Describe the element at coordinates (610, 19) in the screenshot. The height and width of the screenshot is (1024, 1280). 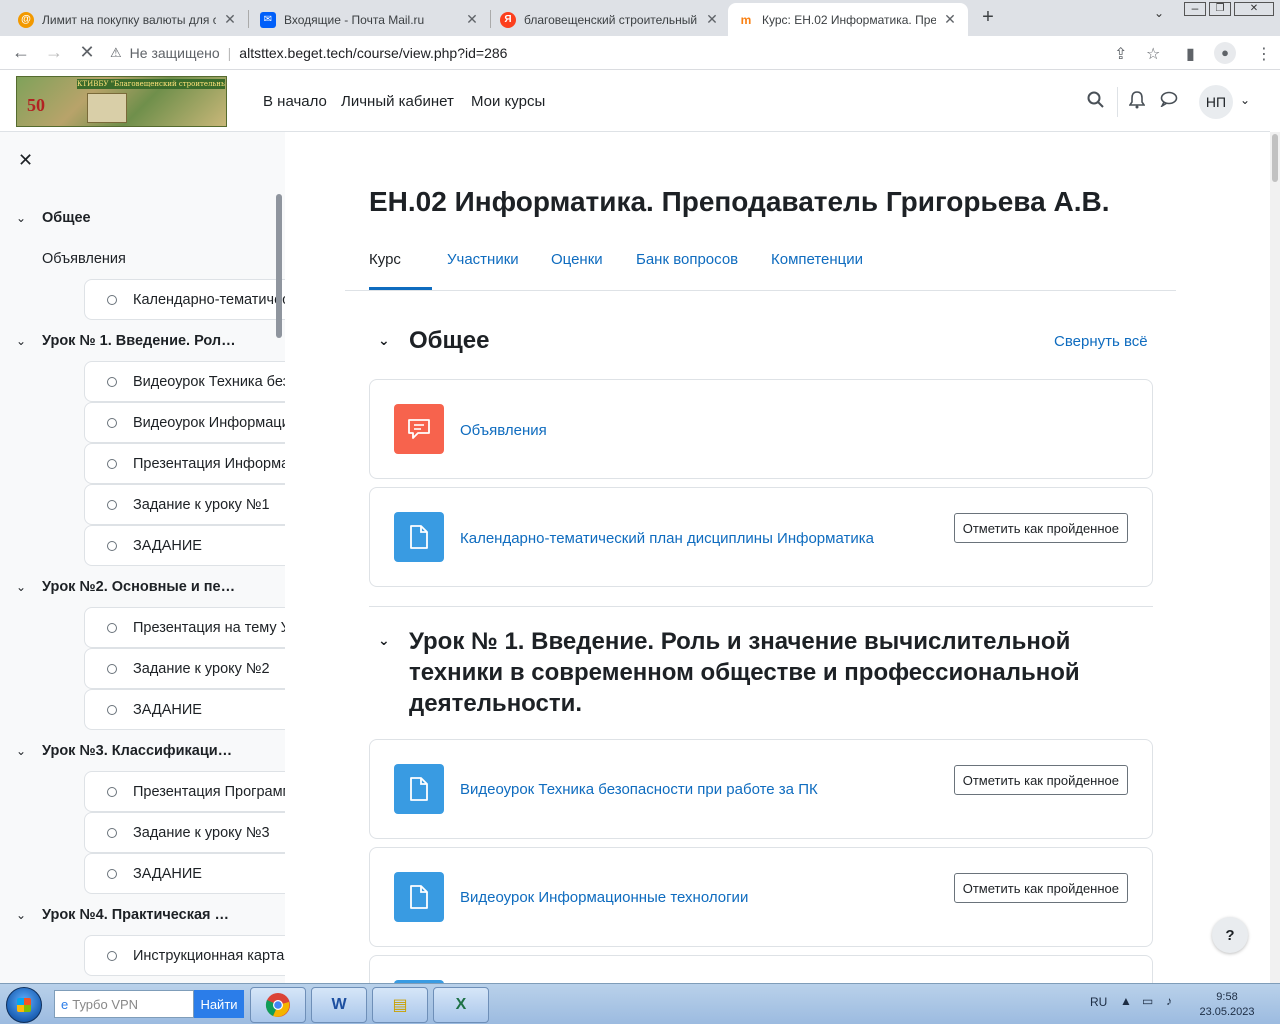
I see `browser-tab-3: Я благовещенский строительный ✕` at that location.